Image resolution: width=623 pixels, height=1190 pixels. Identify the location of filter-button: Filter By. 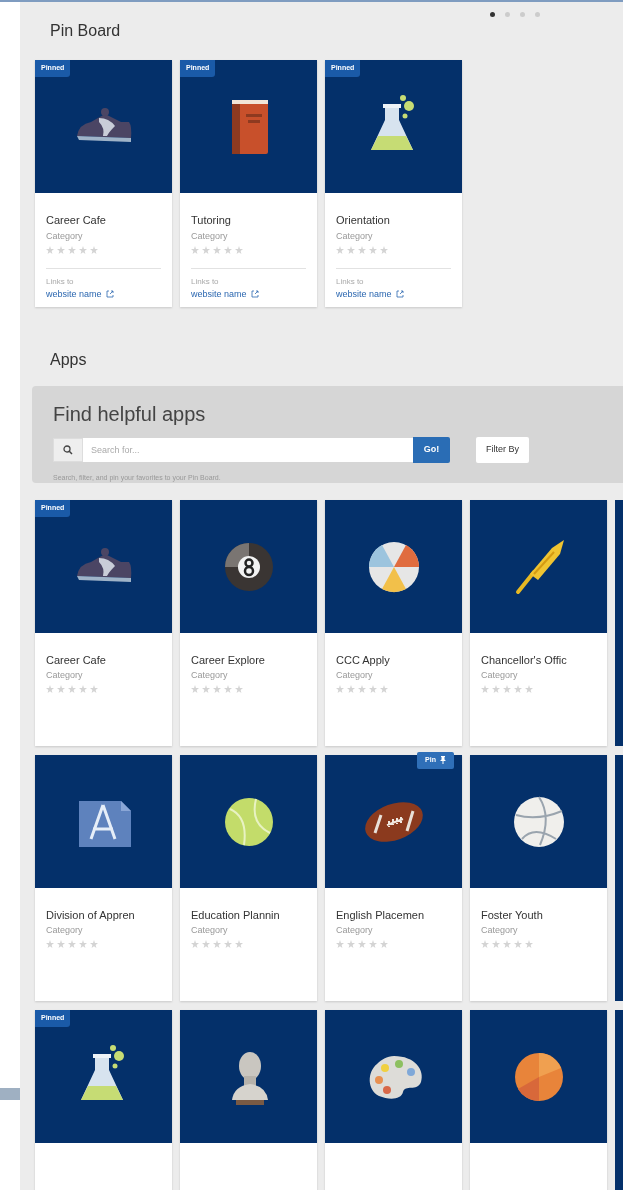
(502, 450).